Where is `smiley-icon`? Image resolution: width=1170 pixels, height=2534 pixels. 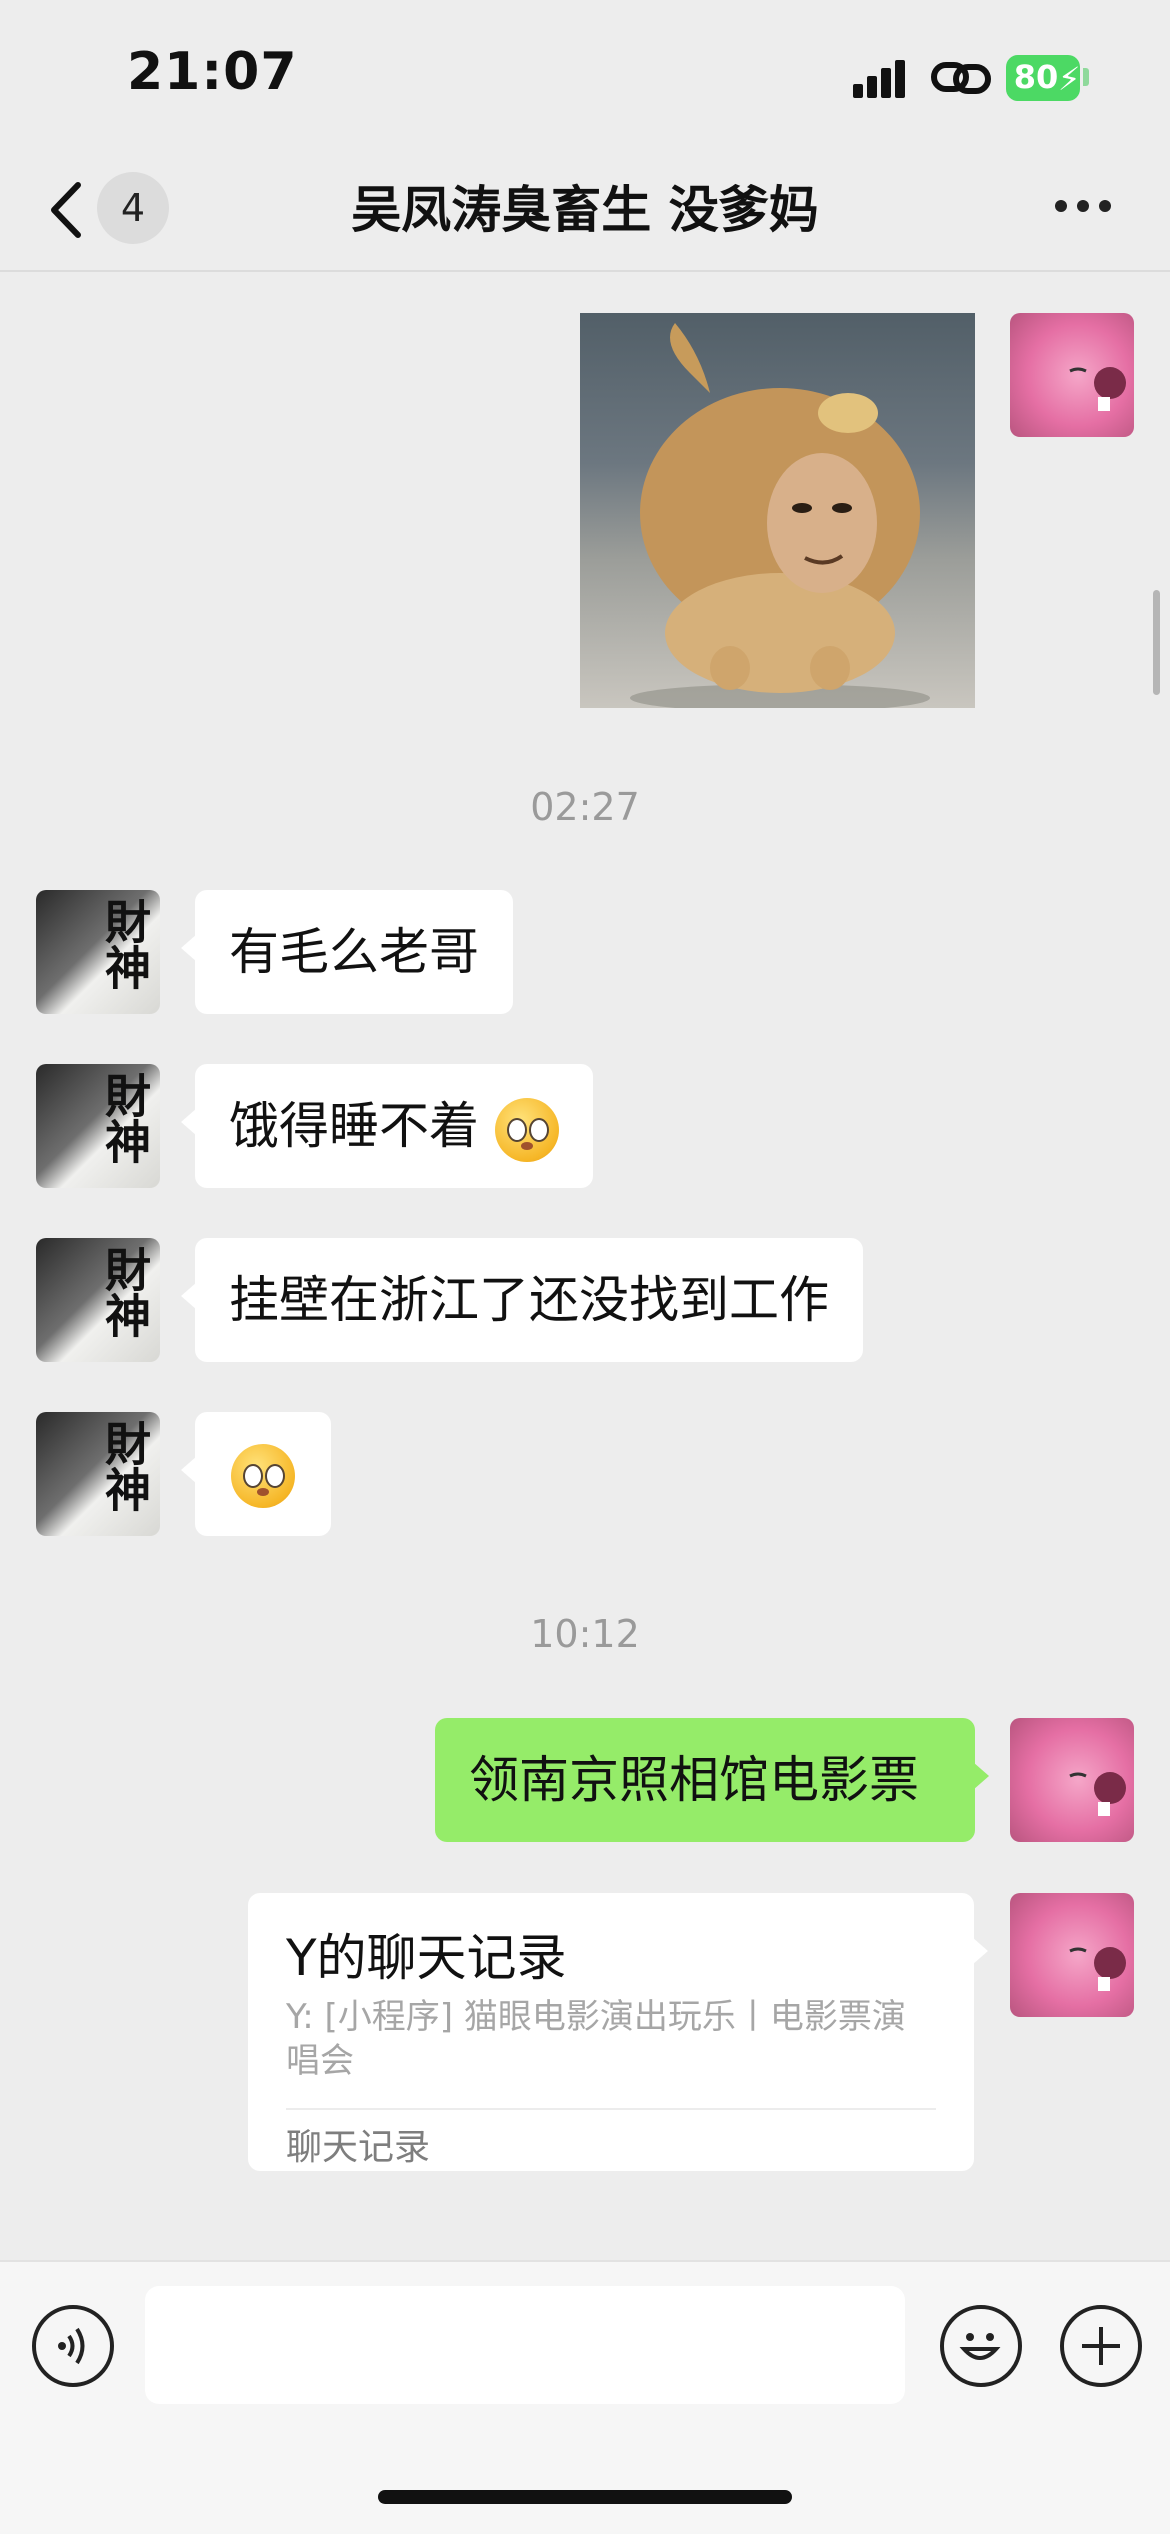 smiley-icon is located at coordinates (981, 2346).